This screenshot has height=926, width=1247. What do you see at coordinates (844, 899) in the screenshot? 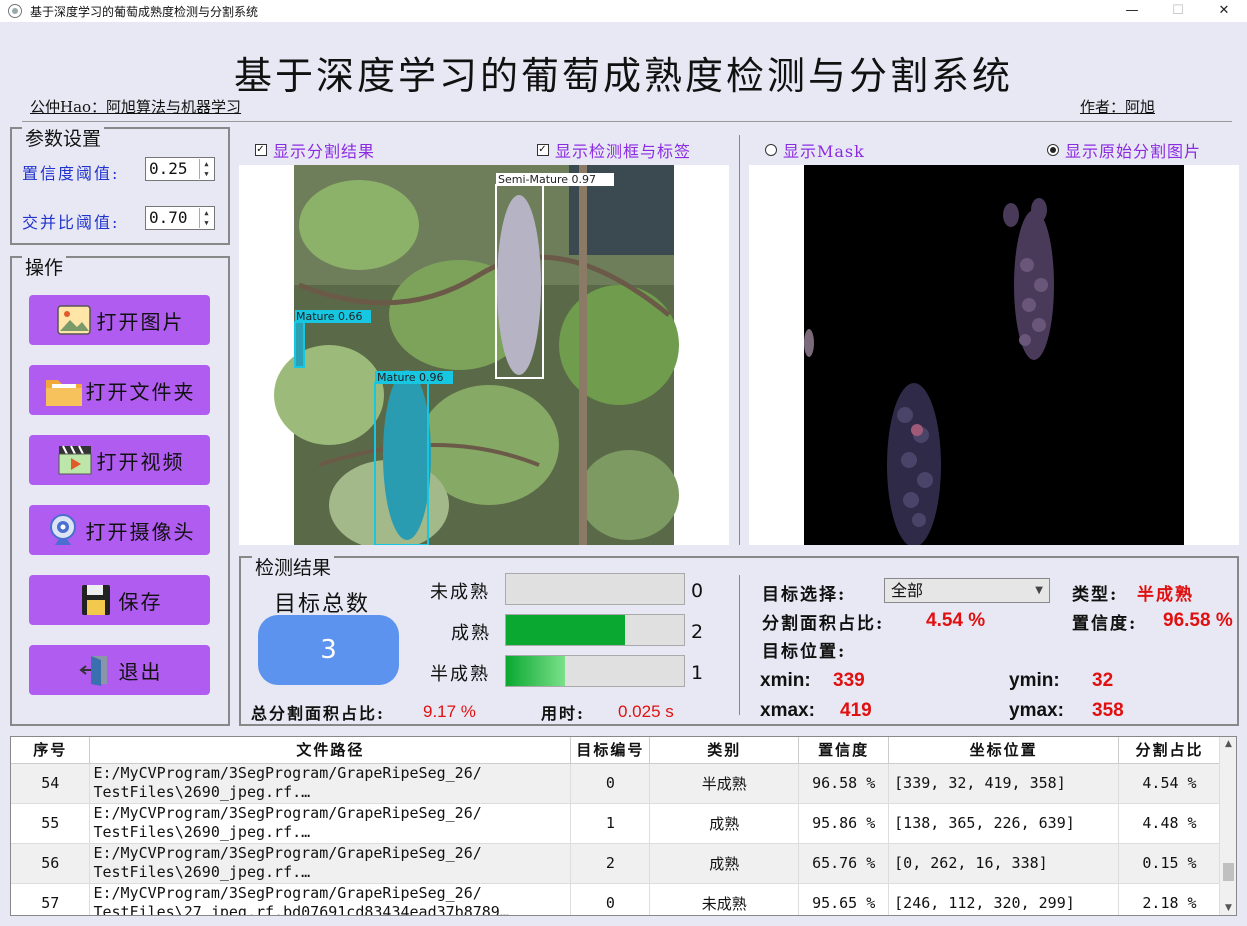
I see `cell-confidence: 95.65 %` at bounding box center [844, 899].